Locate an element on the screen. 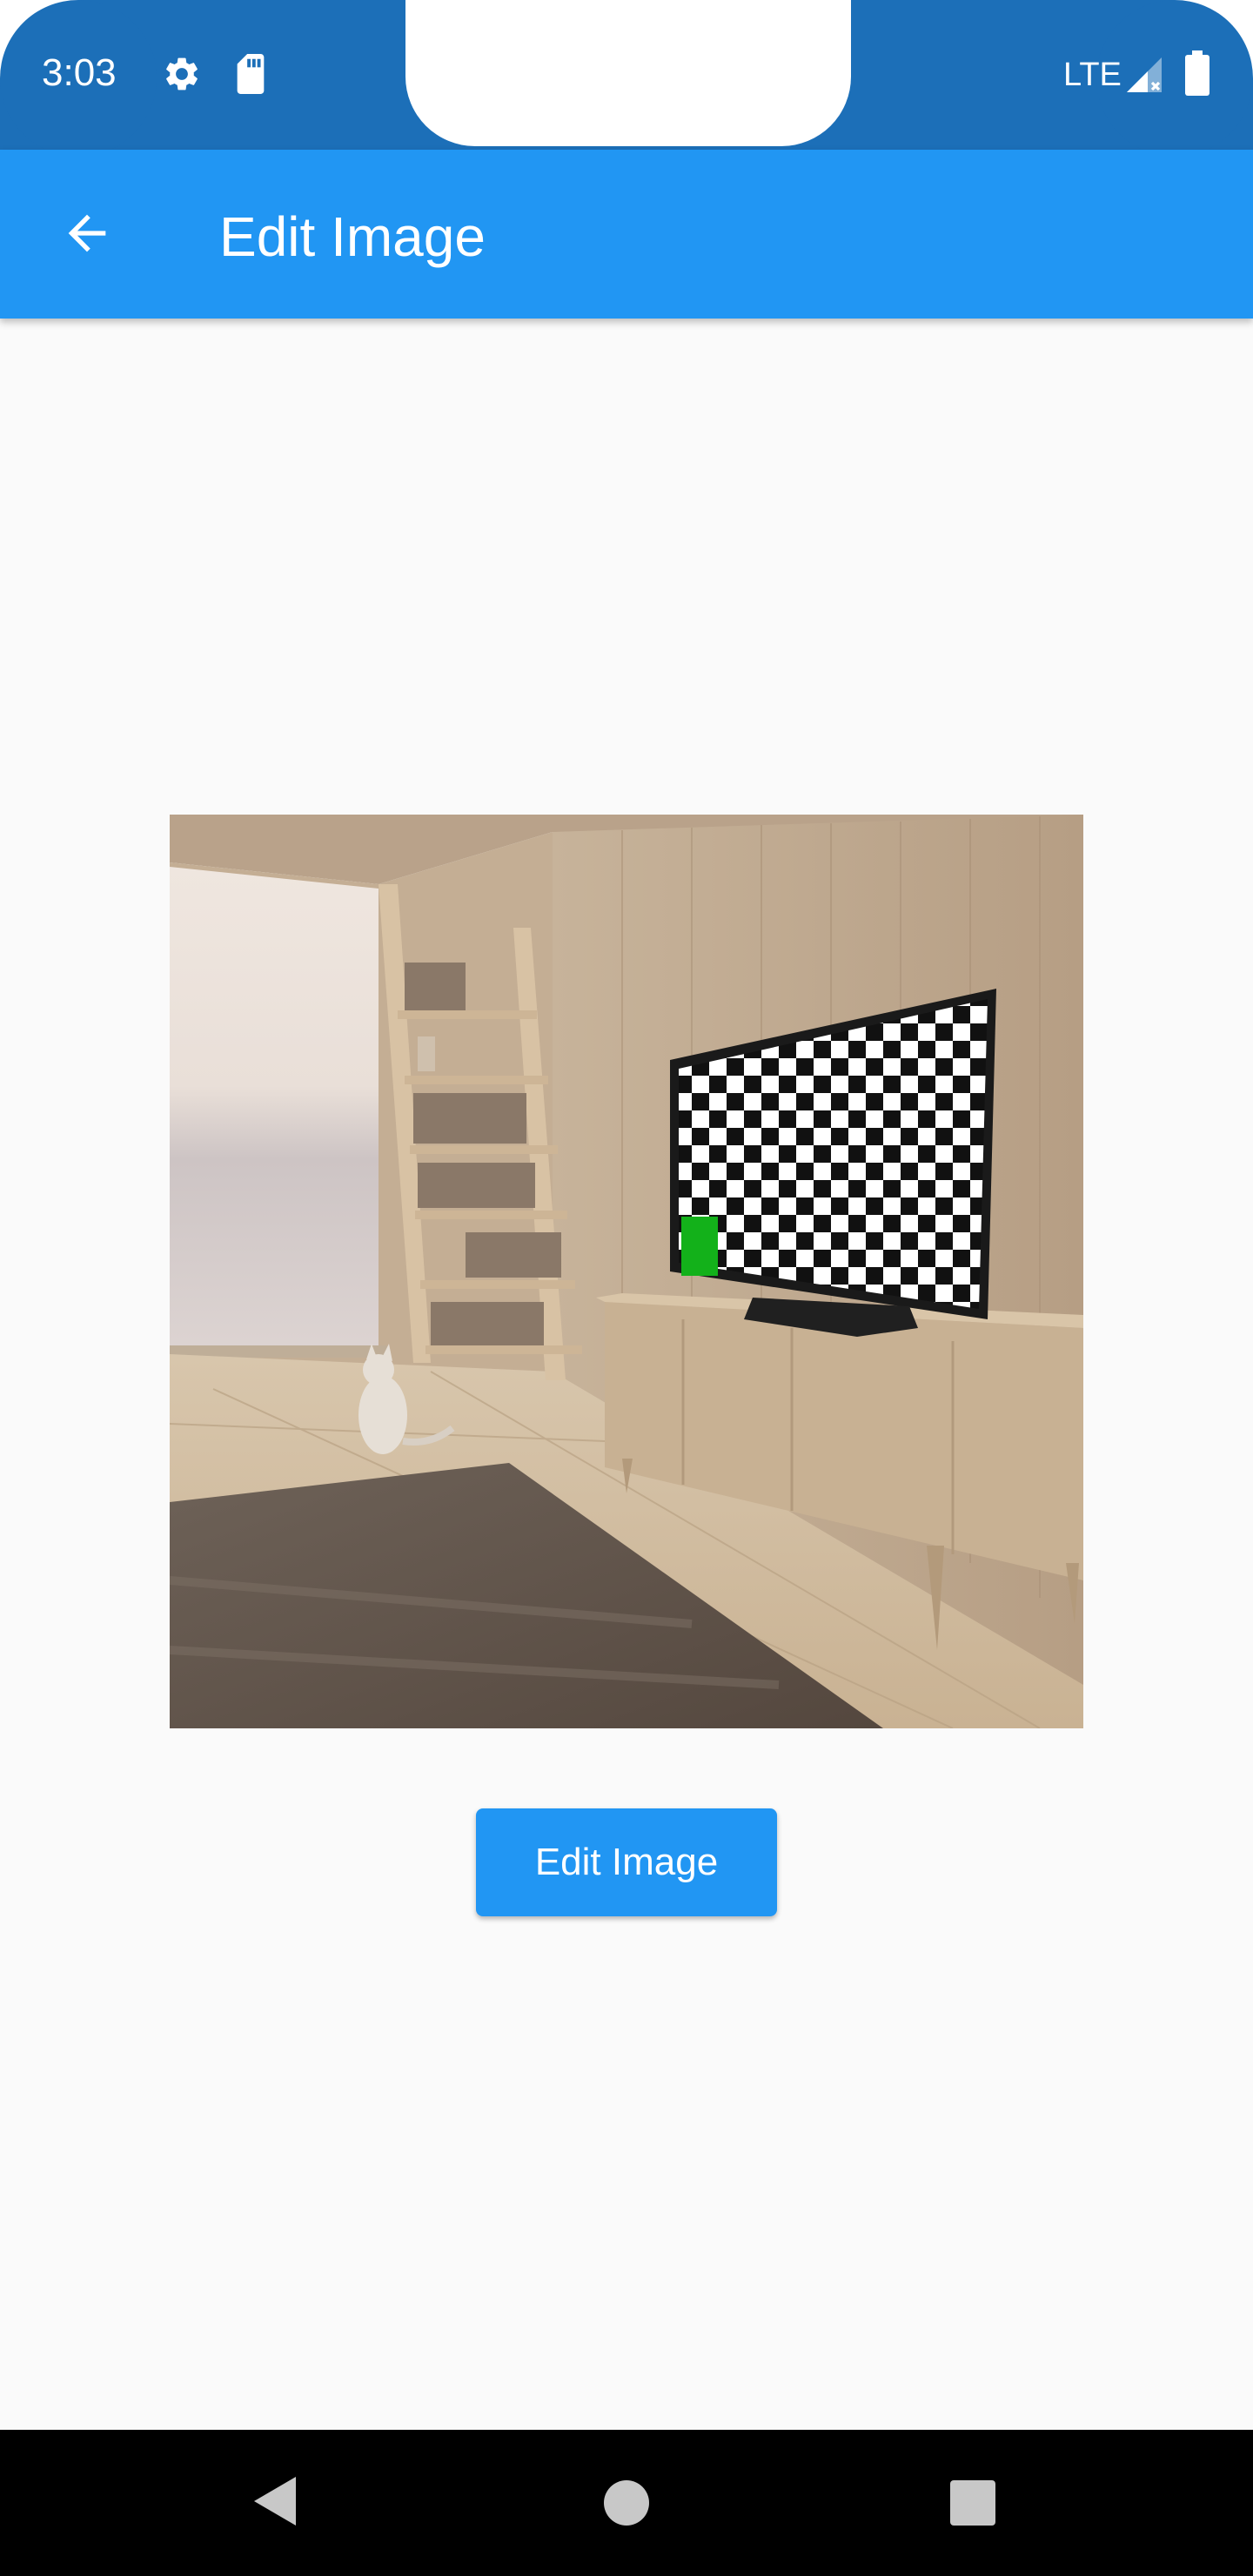  battery-icon is located at coordinates (1197, 73).